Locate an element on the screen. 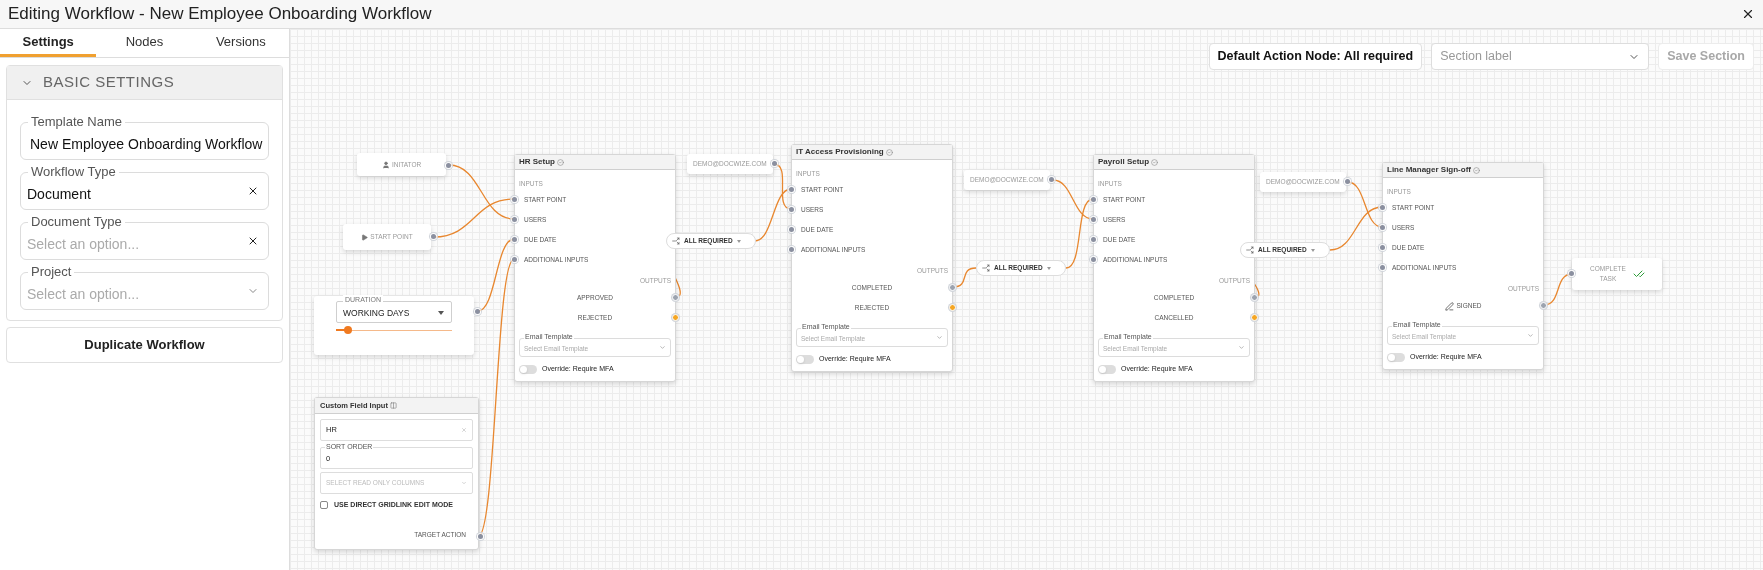 This screenshot has height=570, width=1763. field-label: Project is located at coordinates (51, 272).